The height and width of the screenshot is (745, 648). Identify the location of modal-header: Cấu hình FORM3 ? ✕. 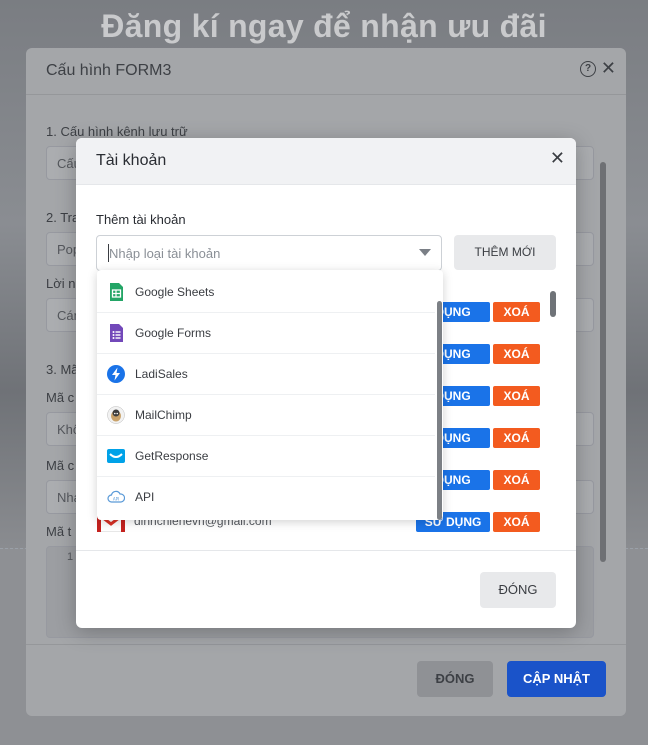
(326, 71).